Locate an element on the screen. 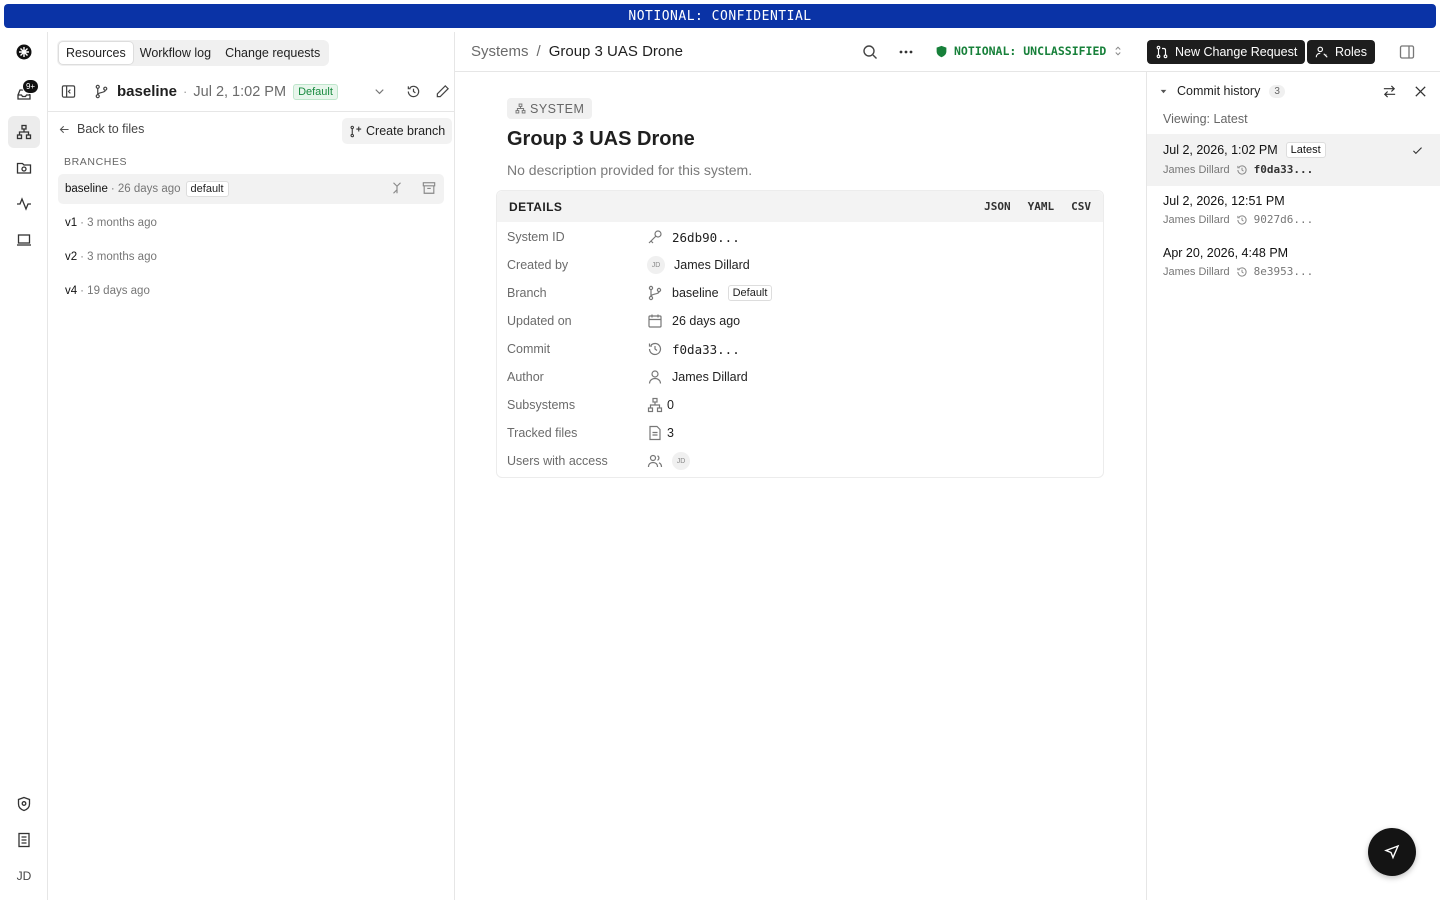  more-options-icon is located at coordinates (906, 53).